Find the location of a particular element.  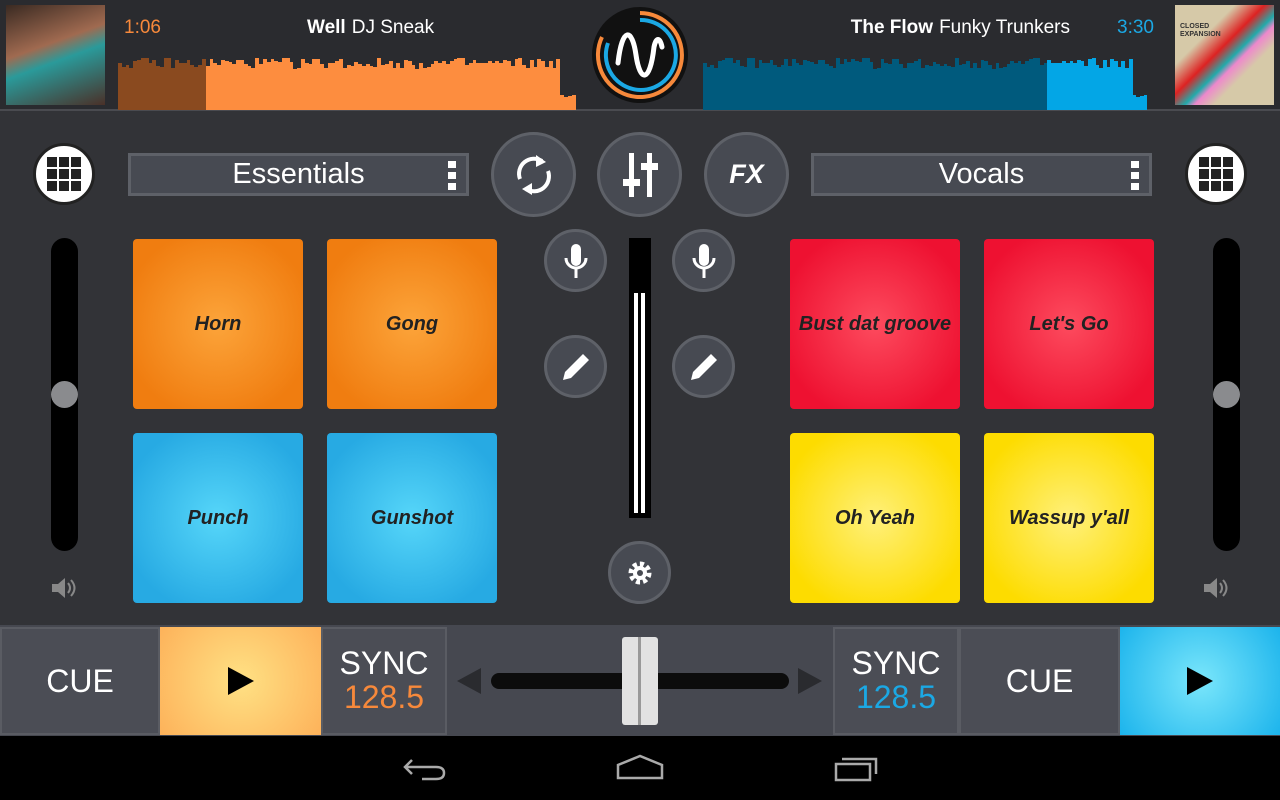

arrow-right-icon is located at coordinates (810, 681).